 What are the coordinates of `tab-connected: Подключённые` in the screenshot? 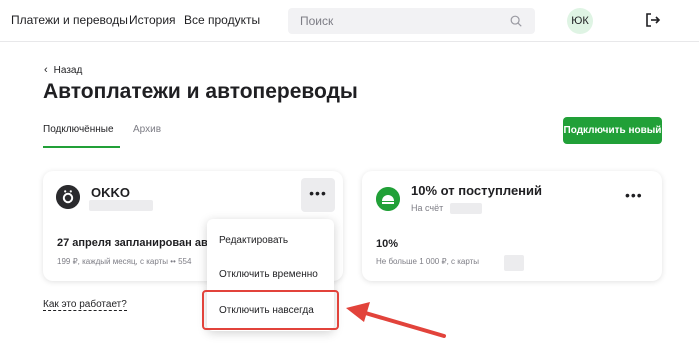 It's located at (78, 129).